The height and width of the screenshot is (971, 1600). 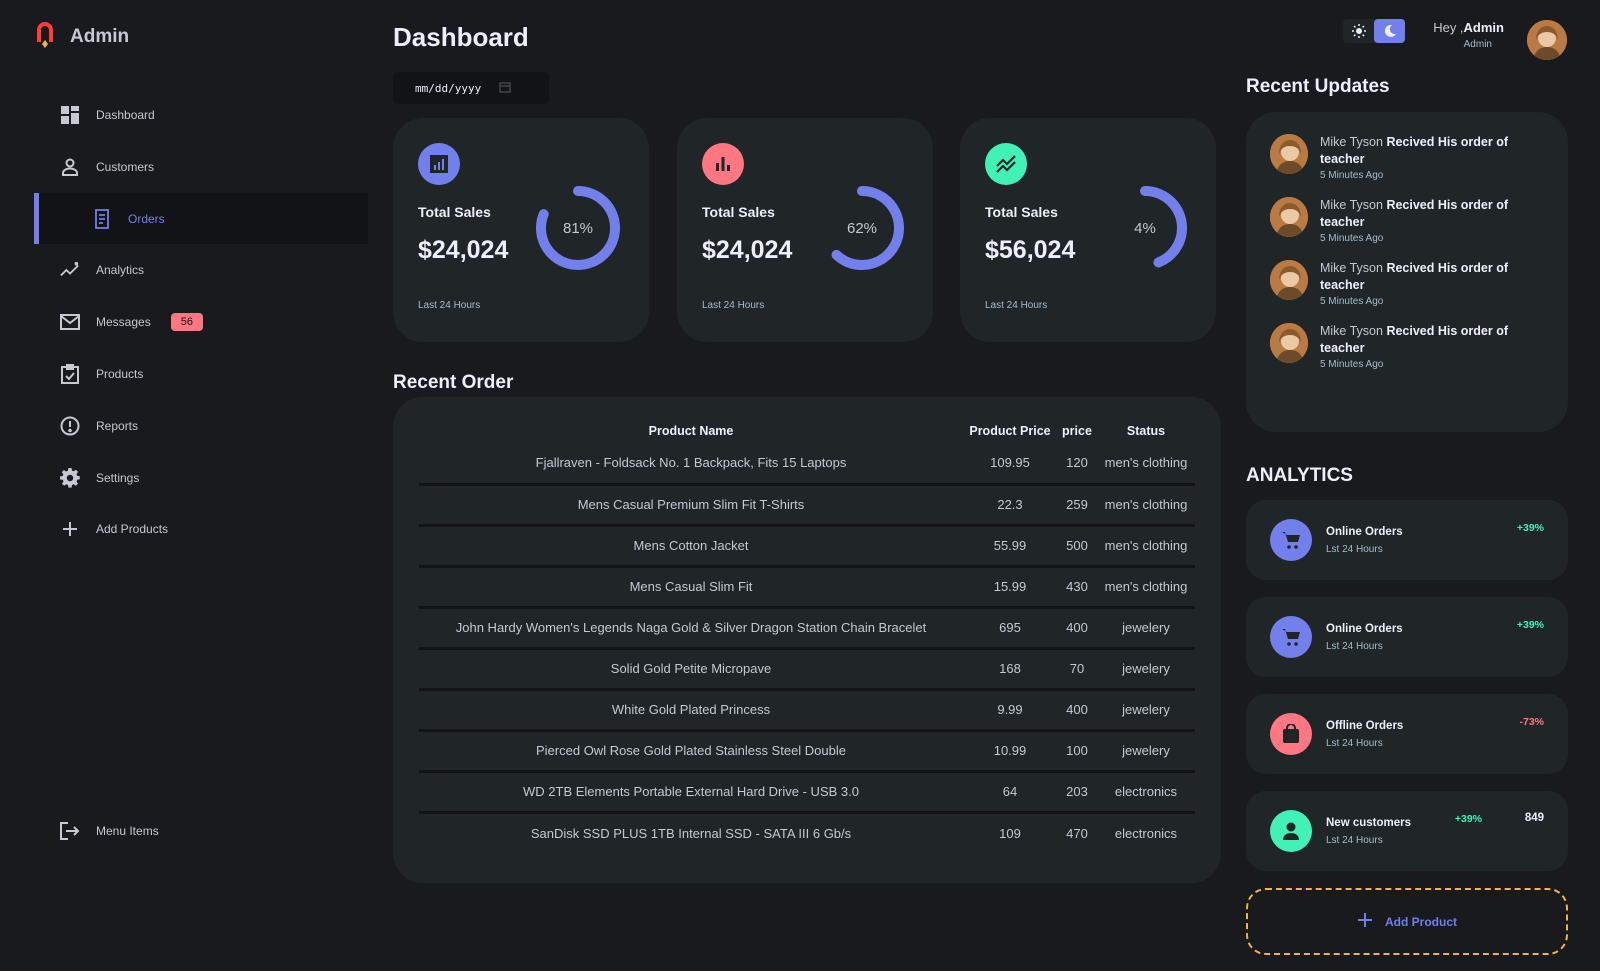 I want to click on sidebar-item-label: Orders, so click(x=146, y=218).